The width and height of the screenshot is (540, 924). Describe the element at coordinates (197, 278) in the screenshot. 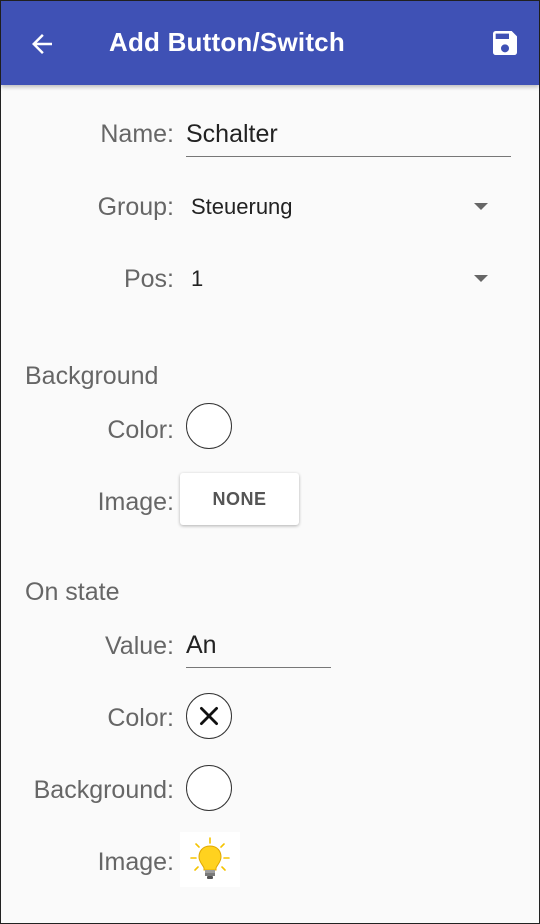

I see `pos-value: 1` at that location.